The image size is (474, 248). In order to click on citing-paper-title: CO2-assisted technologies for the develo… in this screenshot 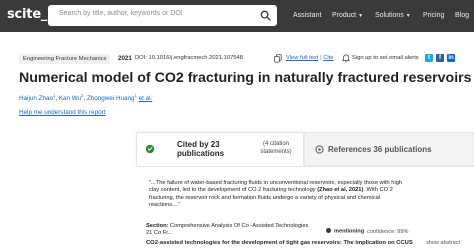, I will do `click(279, 243)`.